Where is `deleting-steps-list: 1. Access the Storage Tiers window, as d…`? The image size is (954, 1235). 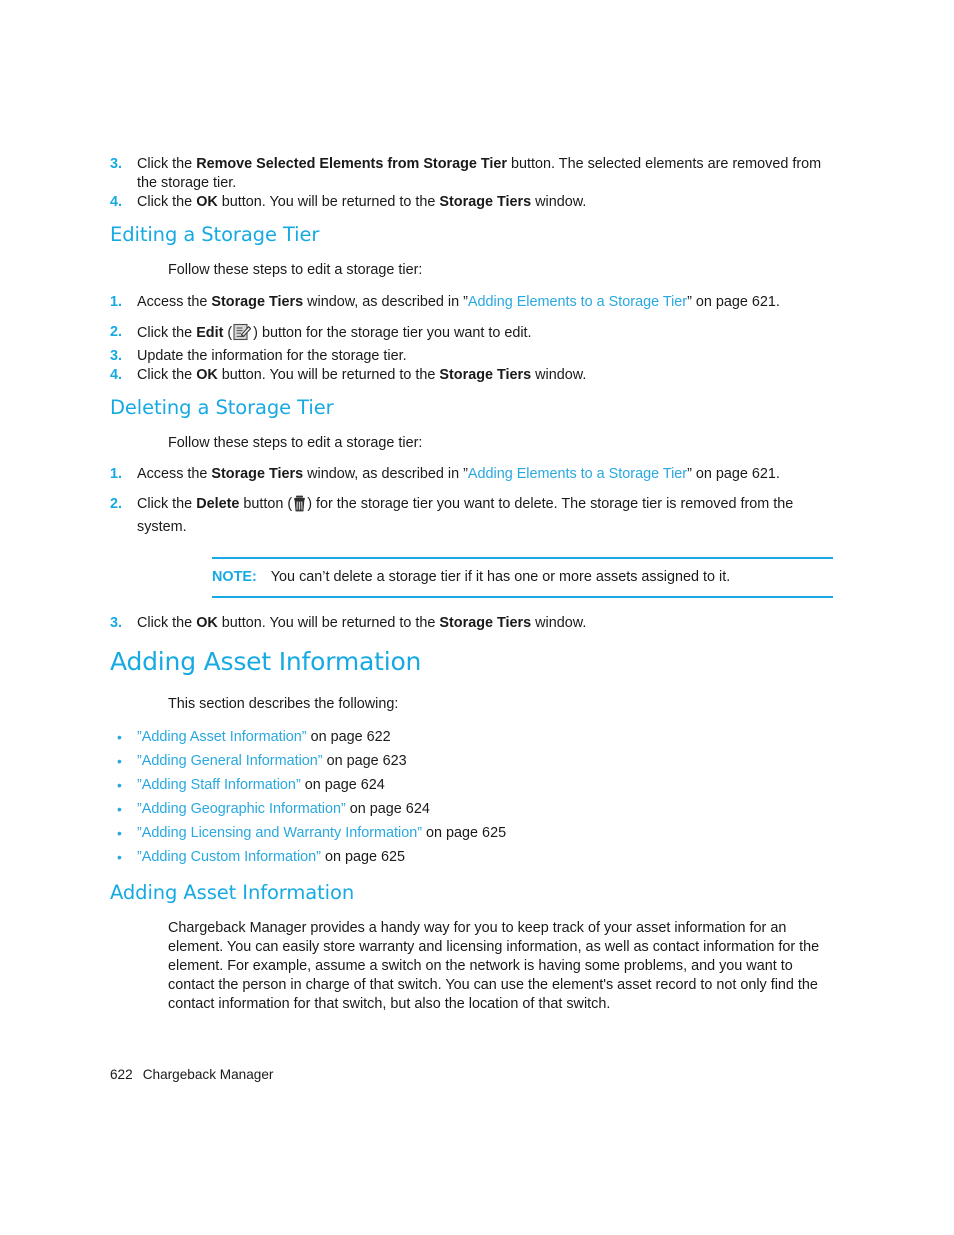
deleting-steps-list: 1. Access the Storage Tiers window, as d… is located at coordinates (475, 501).